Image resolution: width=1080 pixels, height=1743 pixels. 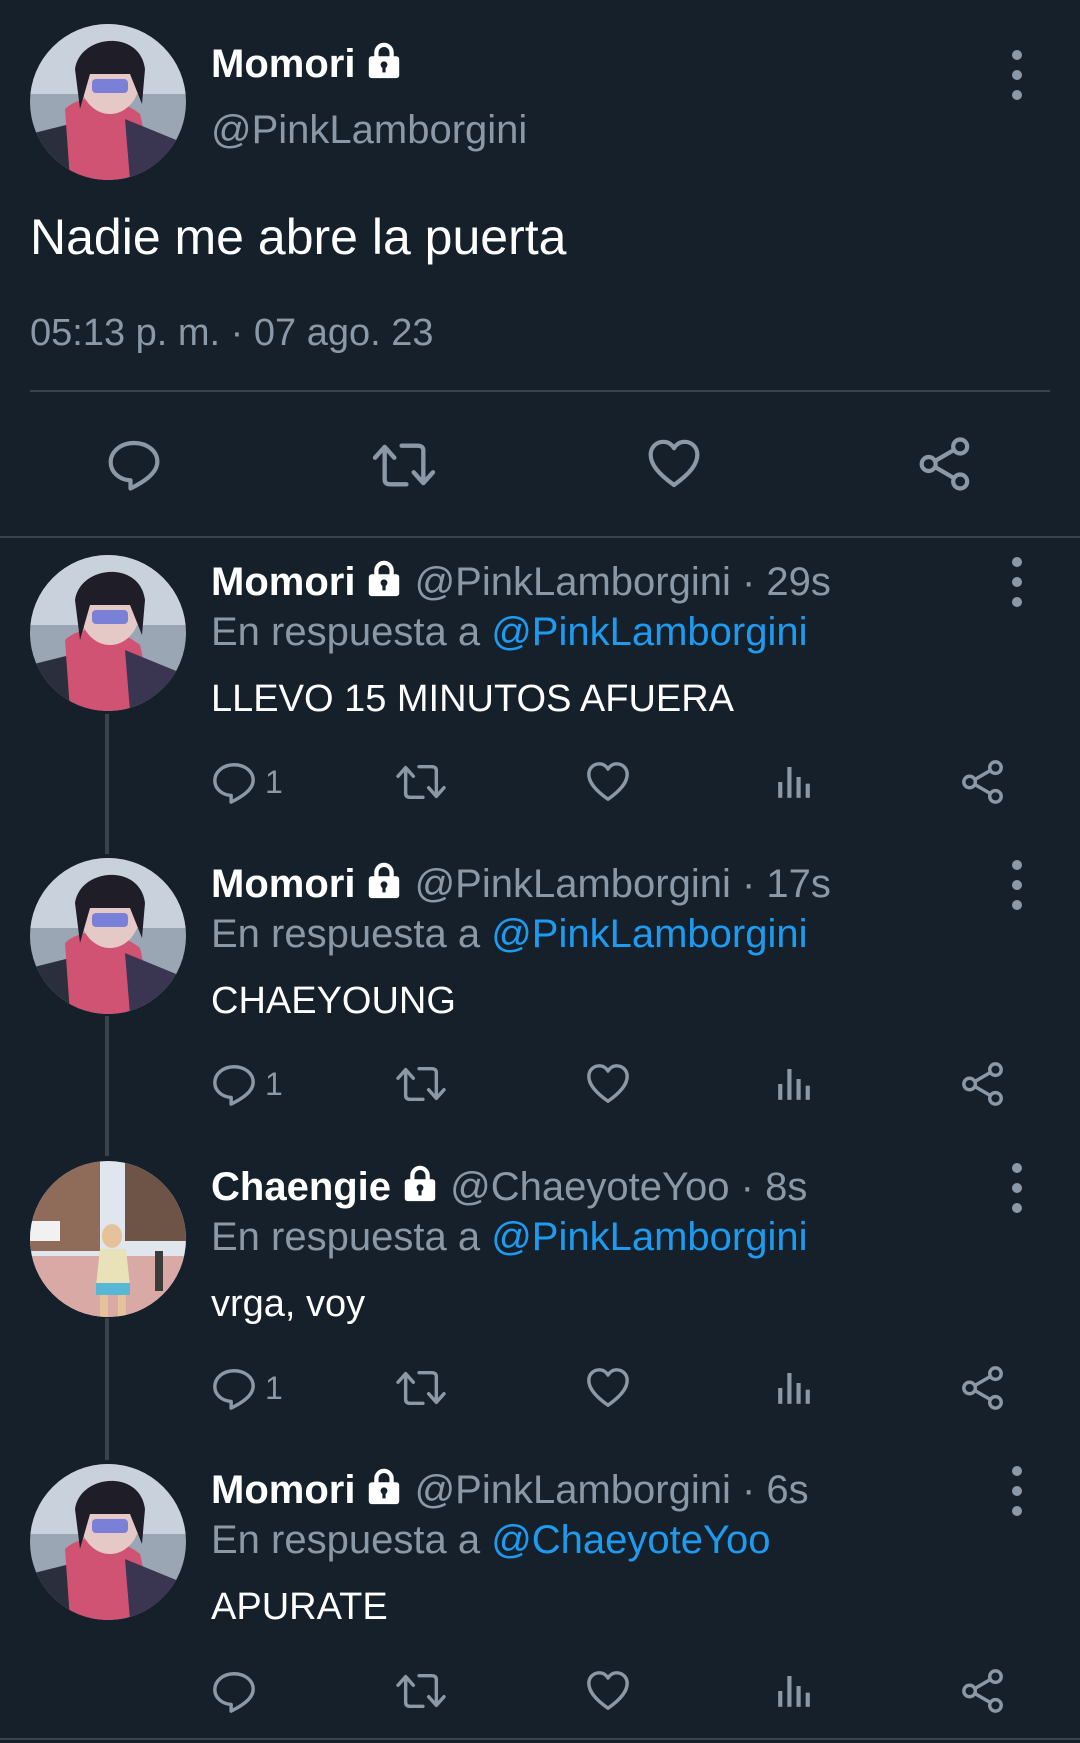 I want to click on reply-action-bar: 1, so click(x=611, y=782).